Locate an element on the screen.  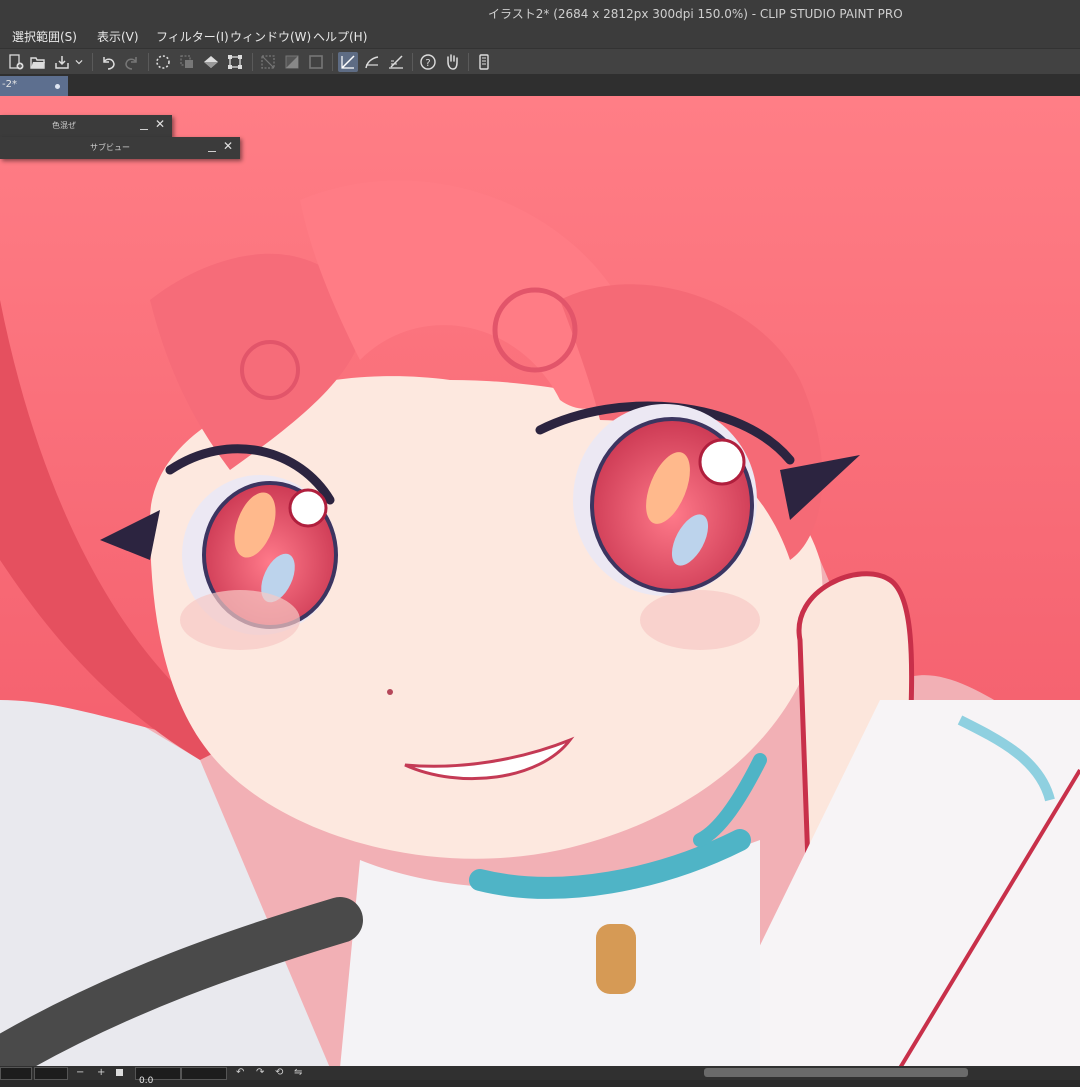
menu-filter: フィルター(I) is located at coordinates (192, 36).